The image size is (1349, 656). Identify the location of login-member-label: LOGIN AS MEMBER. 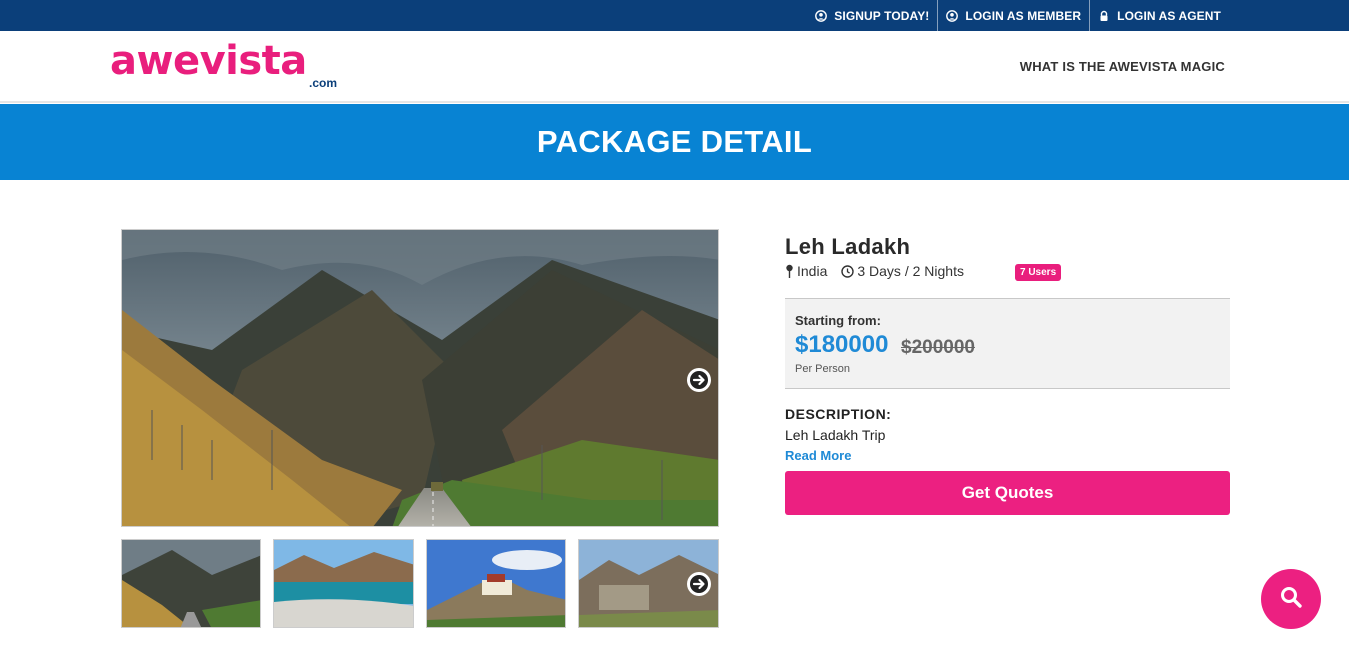
(1023, 15).